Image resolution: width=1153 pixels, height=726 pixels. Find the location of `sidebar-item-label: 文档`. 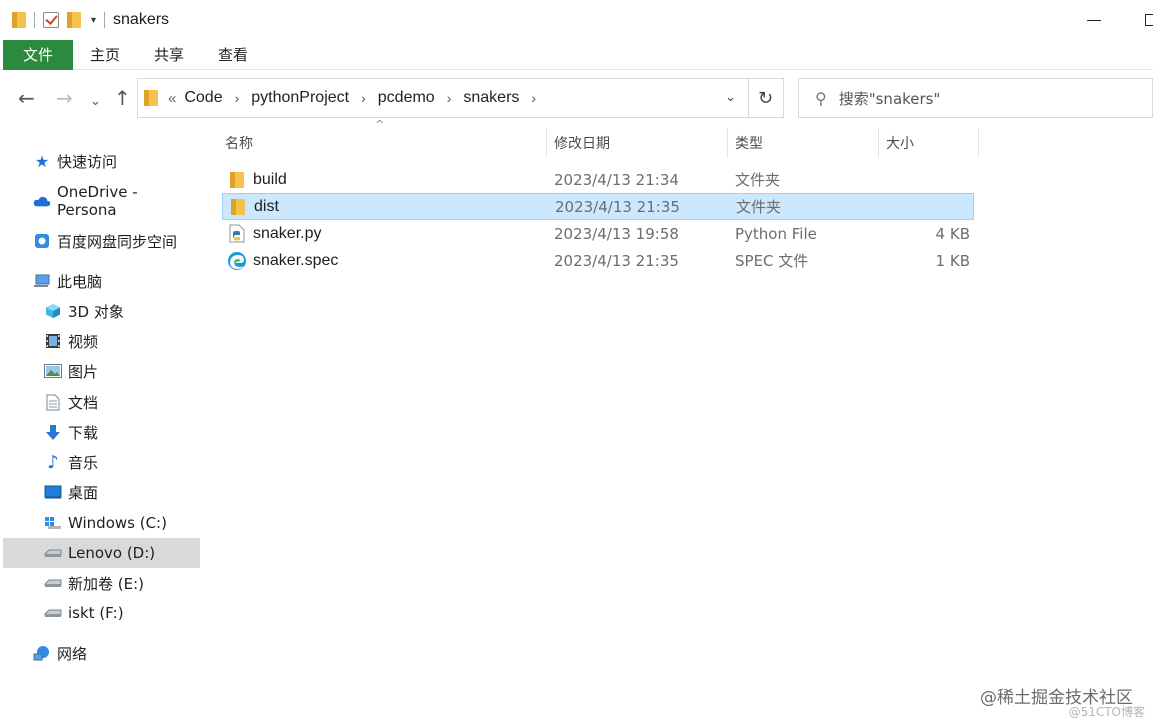

sidebar-item-label: 文档 is located at coordinates (83, 402).